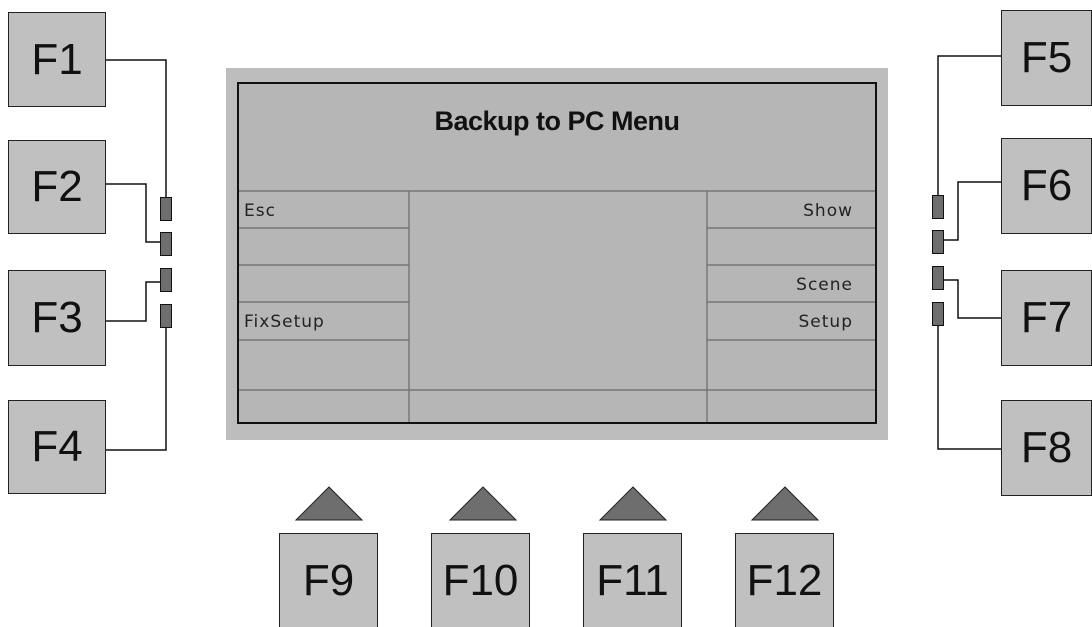 Image resolution: width=1092 pixels, height=627 pixels. What do you see at coordinates (328, 580) in the screenshot?
I see `f9-key: F9` at bounding box center [328, 580].